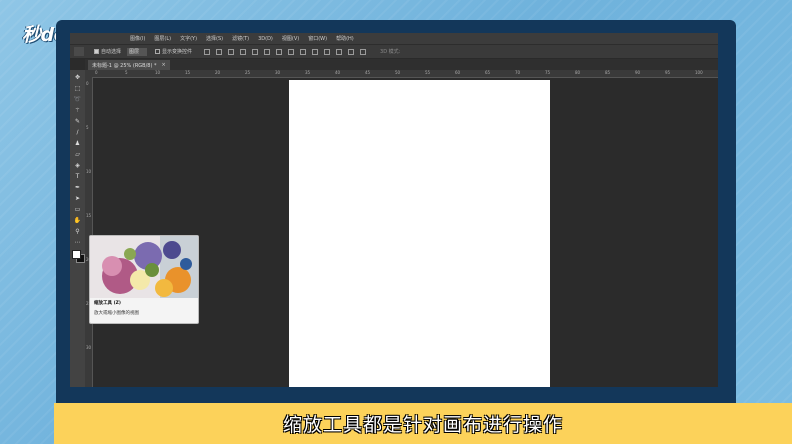  I want to click on 3d-mode-label: 3D 模式:, so click(390, 52).